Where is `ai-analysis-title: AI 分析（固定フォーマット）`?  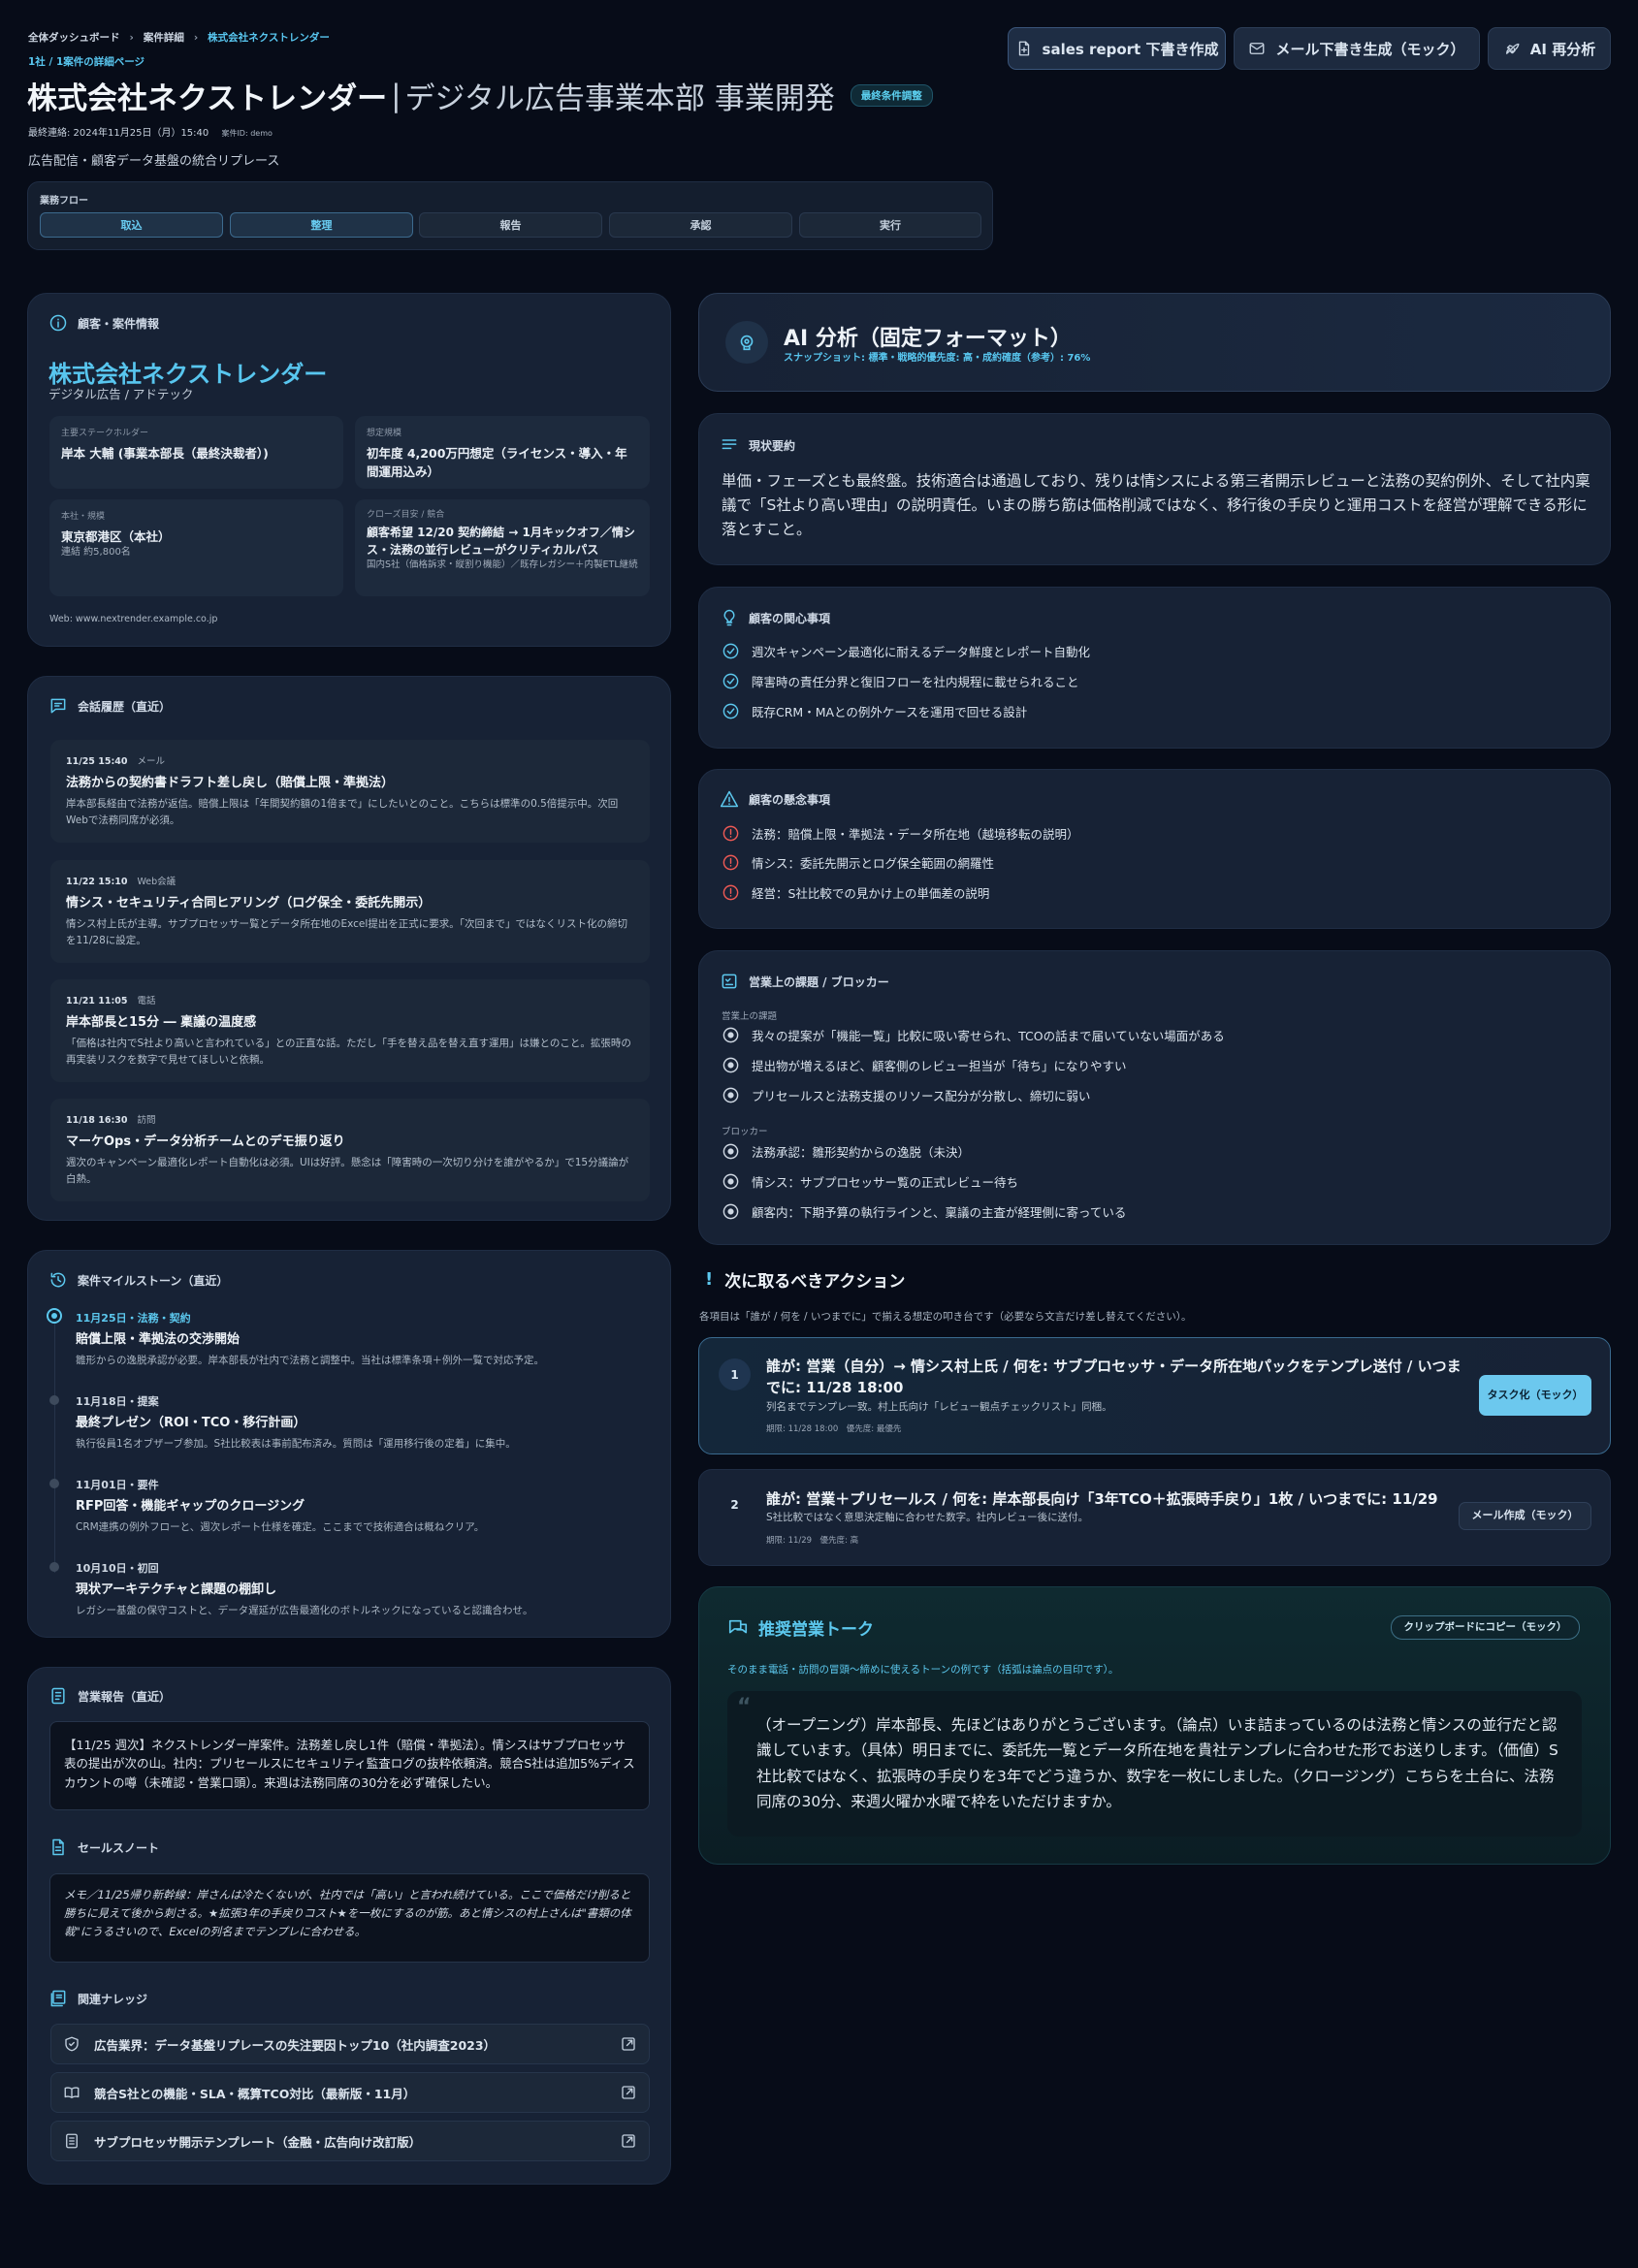 ai-analysis-title: AI 分析（固定フォーマット） is located at coordinates (928, 339).